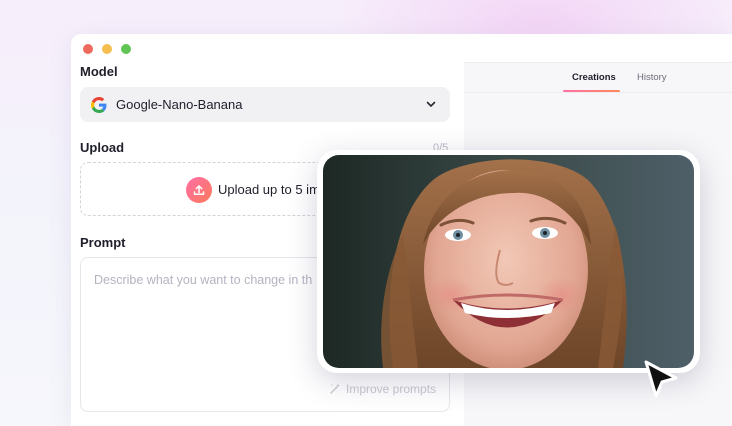 Image resolution: width=732 pixels, height=426 pixels. Describe the element at coordinates (99, 104) in the screenshot. I see `google-g-icon` at that location.